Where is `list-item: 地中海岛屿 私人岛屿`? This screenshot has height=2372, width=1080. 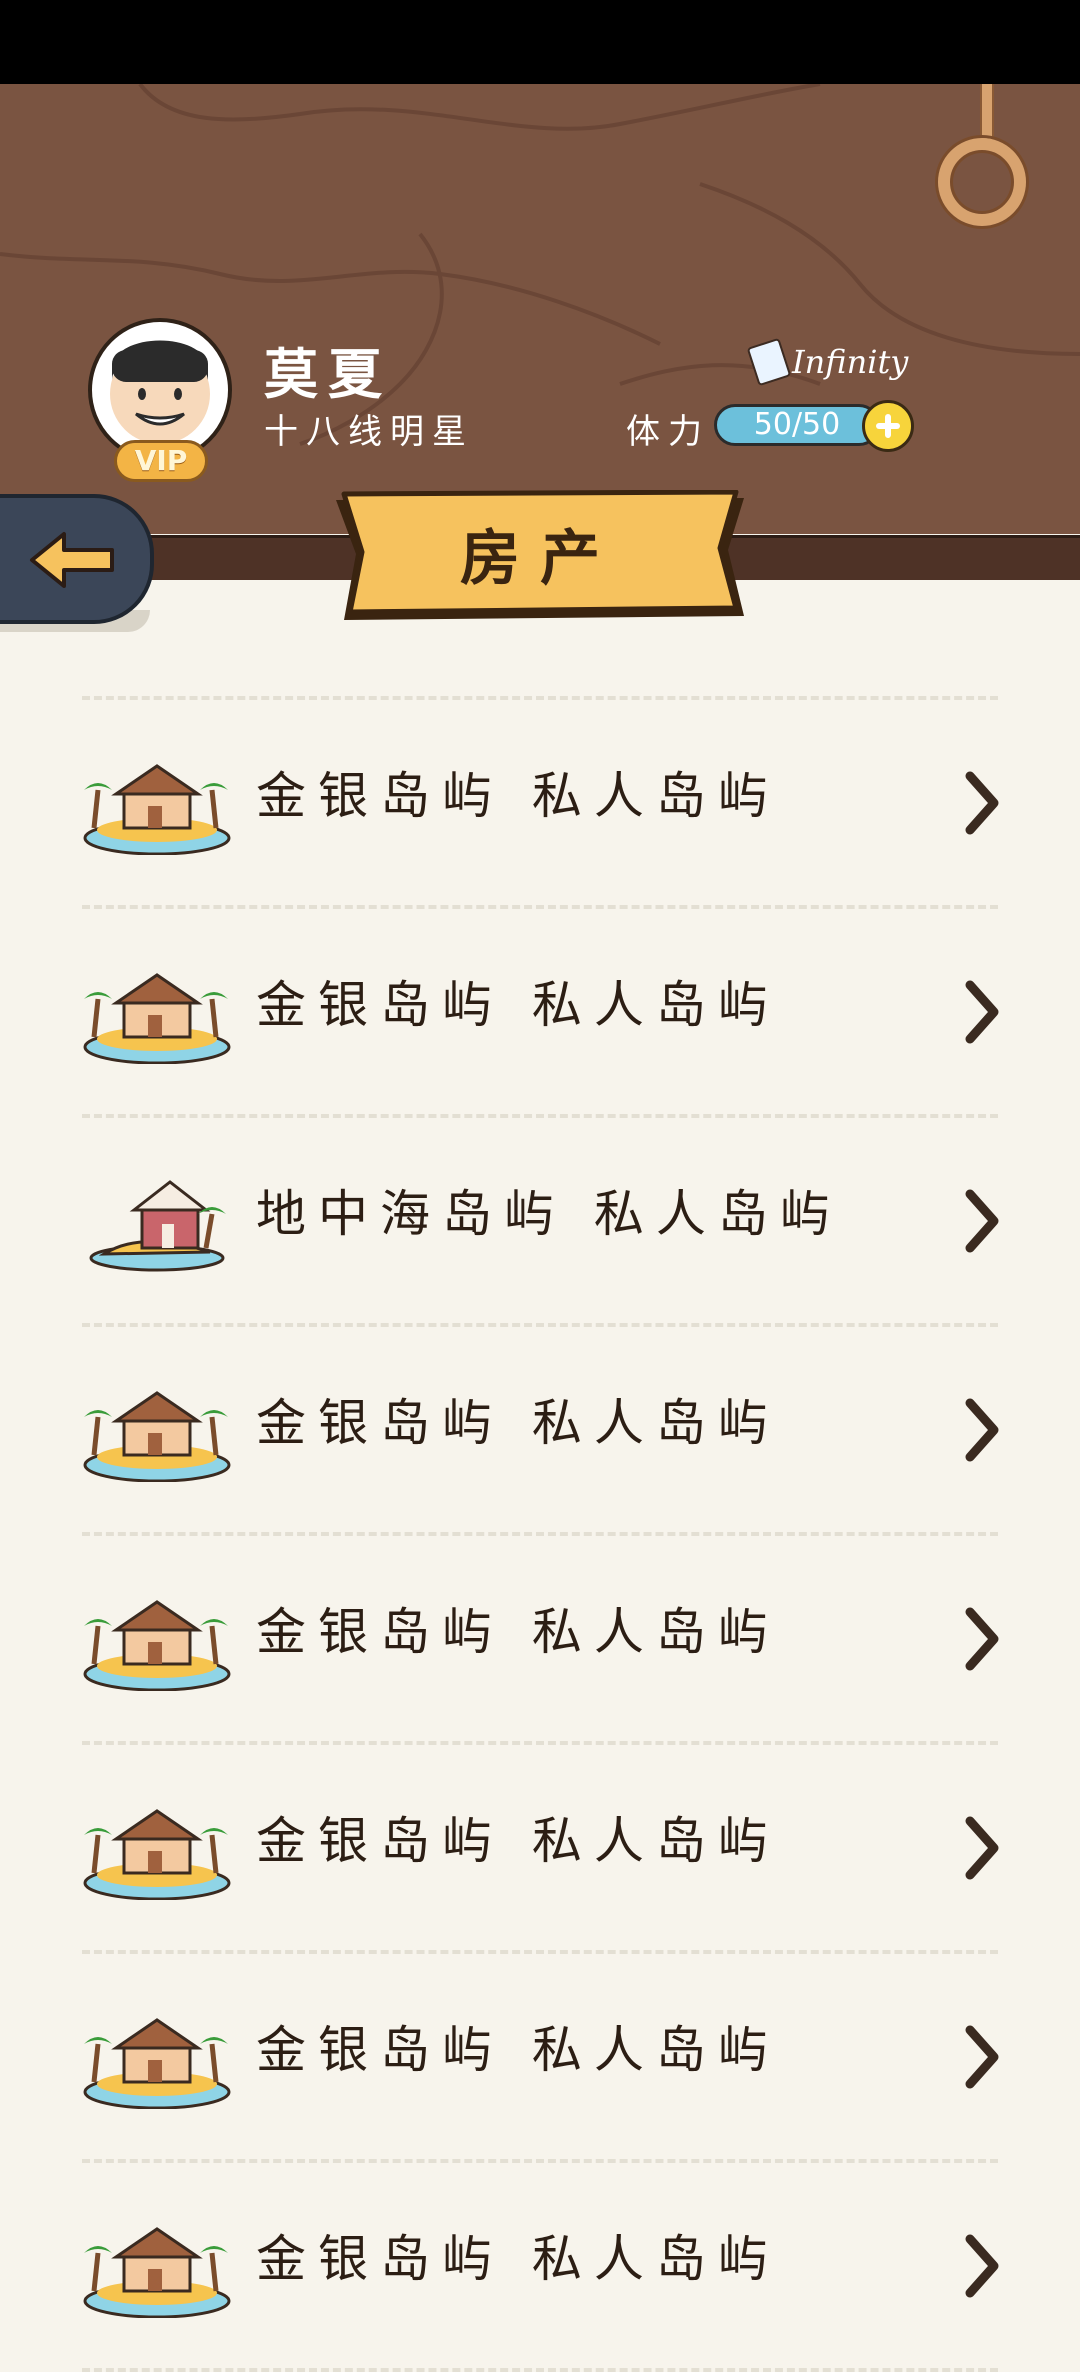 list-item: 地中海岛屿 私人岛屿 is located at coordinates (540, 1222).